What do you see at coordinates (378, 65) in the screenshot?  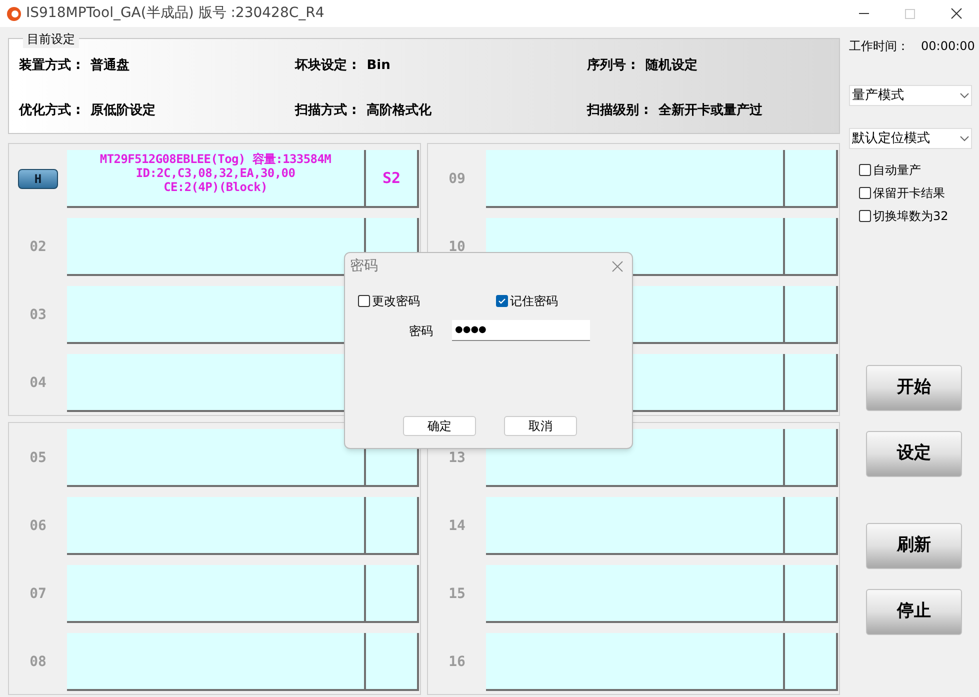 I see `setting-value: Bin` at bounding box center [378, 65].